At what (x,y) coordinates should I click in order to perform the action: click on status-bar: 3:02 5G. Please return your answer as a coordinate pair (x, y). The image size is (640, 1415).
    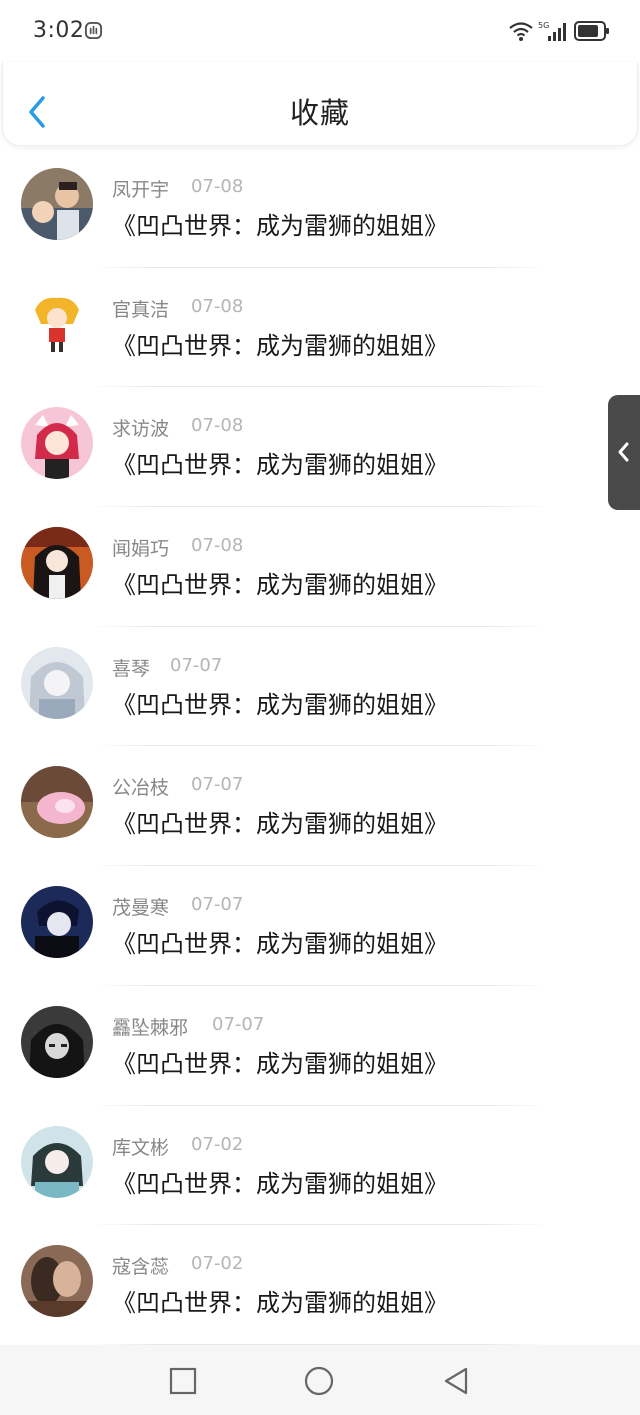
    Looking at the image, I should click on (320, 31).